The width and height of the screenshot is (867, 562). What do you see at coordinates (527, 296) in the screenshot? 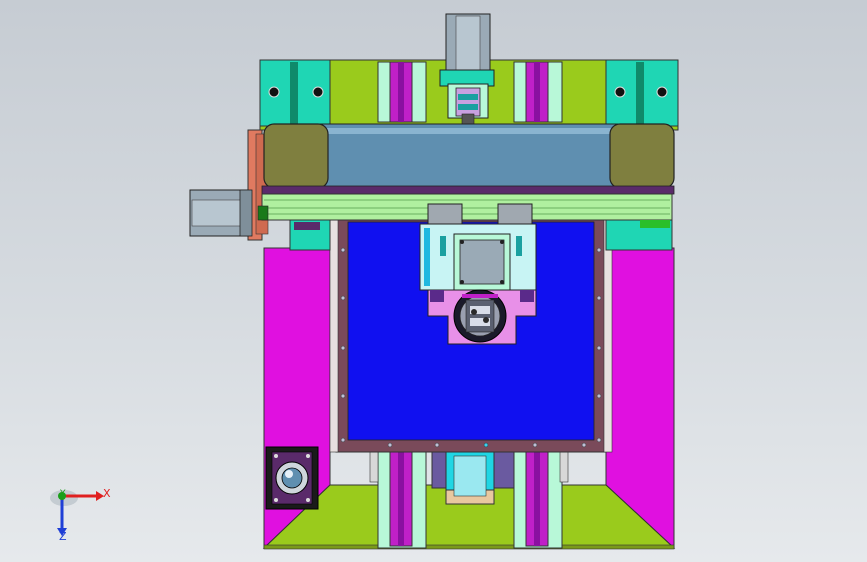
I see `bracket-tab-right` at bounding box center [527, 296].